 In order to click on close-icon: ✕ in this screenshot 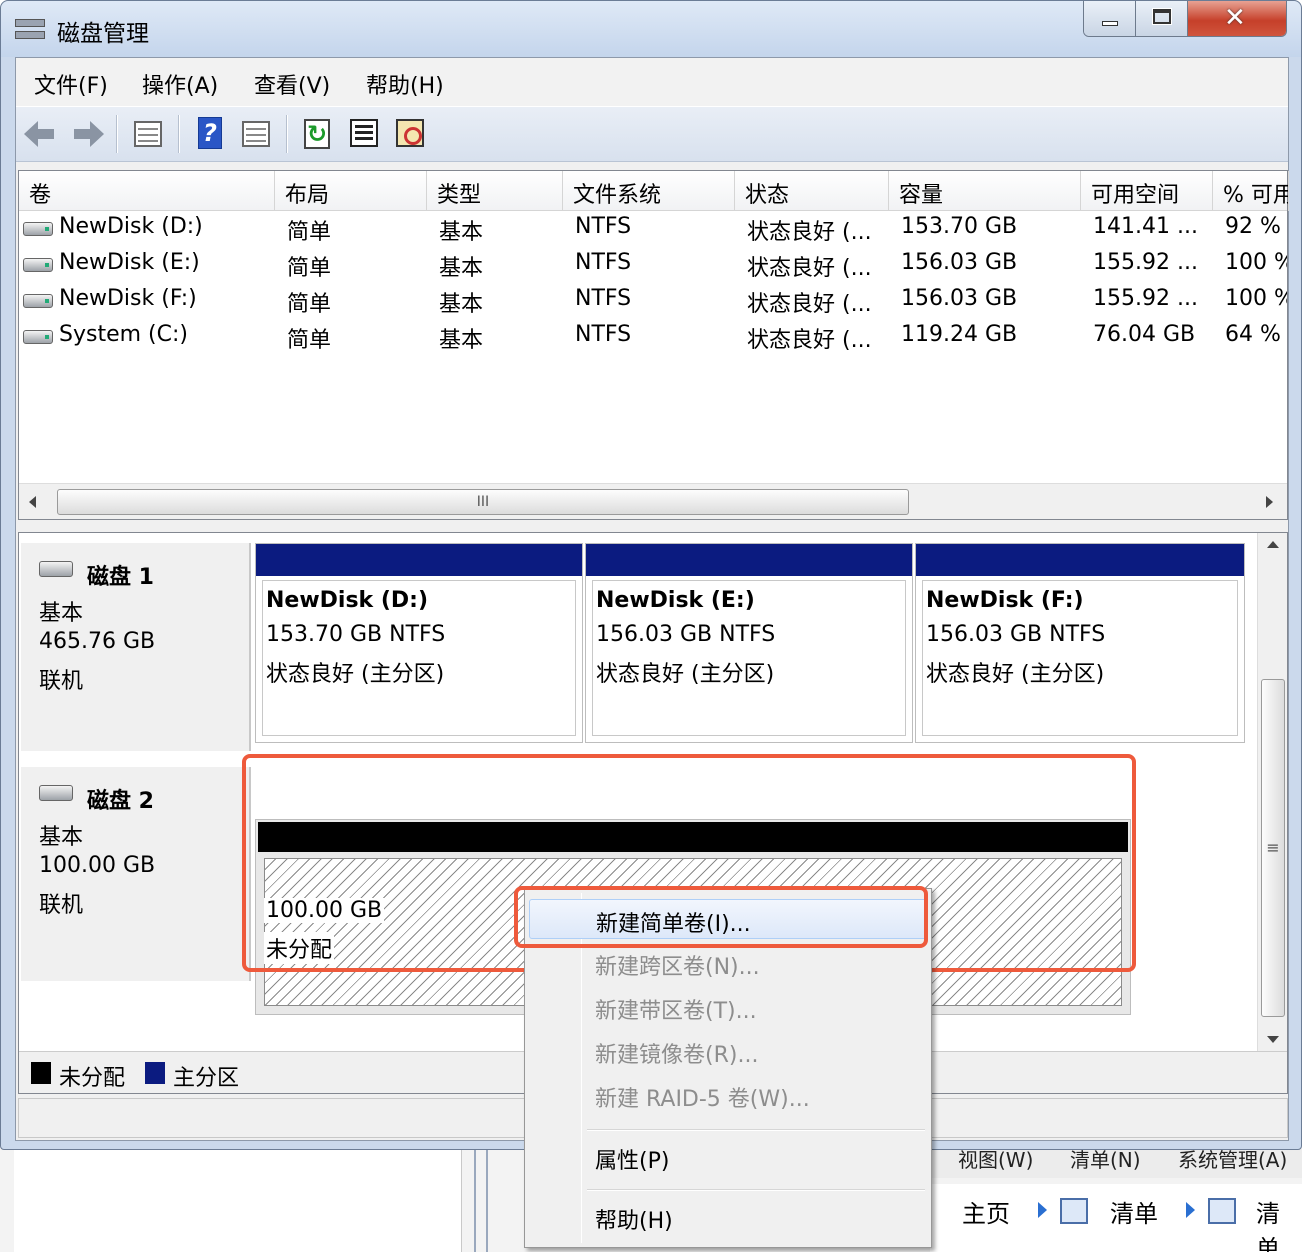, I will do `click(1235, 18)`.